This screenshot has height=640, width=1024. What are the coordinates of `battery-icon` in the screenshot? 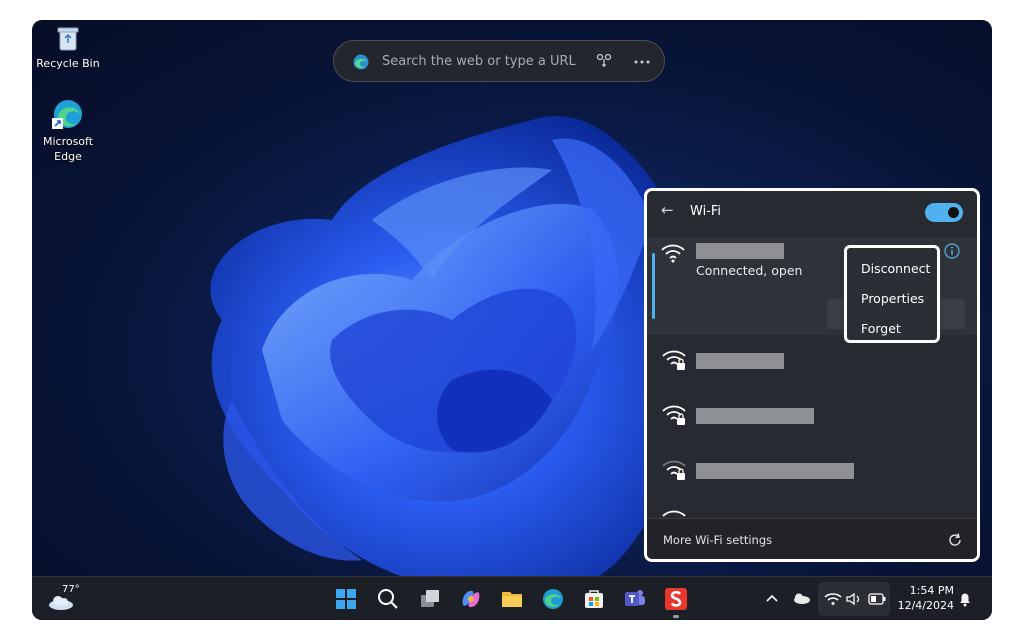 It's located at (877, 599).